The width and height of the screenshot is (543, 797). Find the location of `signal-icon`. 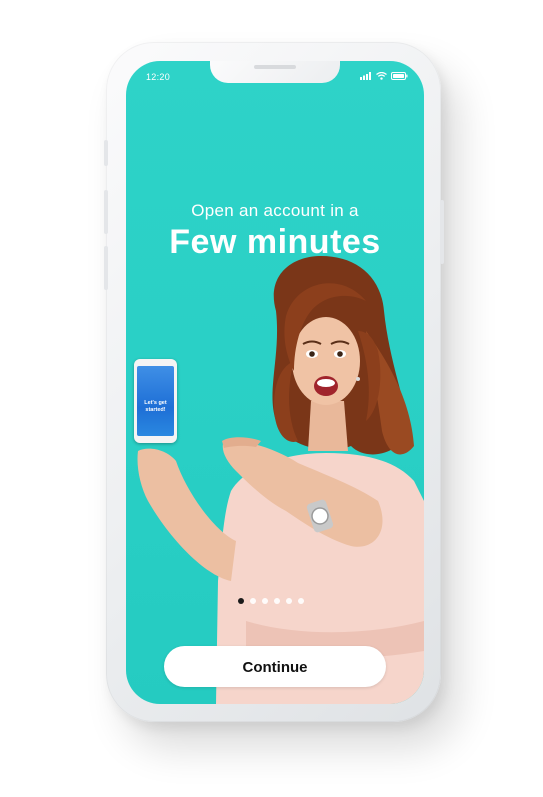

signal-icon is located at coordinates (365, 76).